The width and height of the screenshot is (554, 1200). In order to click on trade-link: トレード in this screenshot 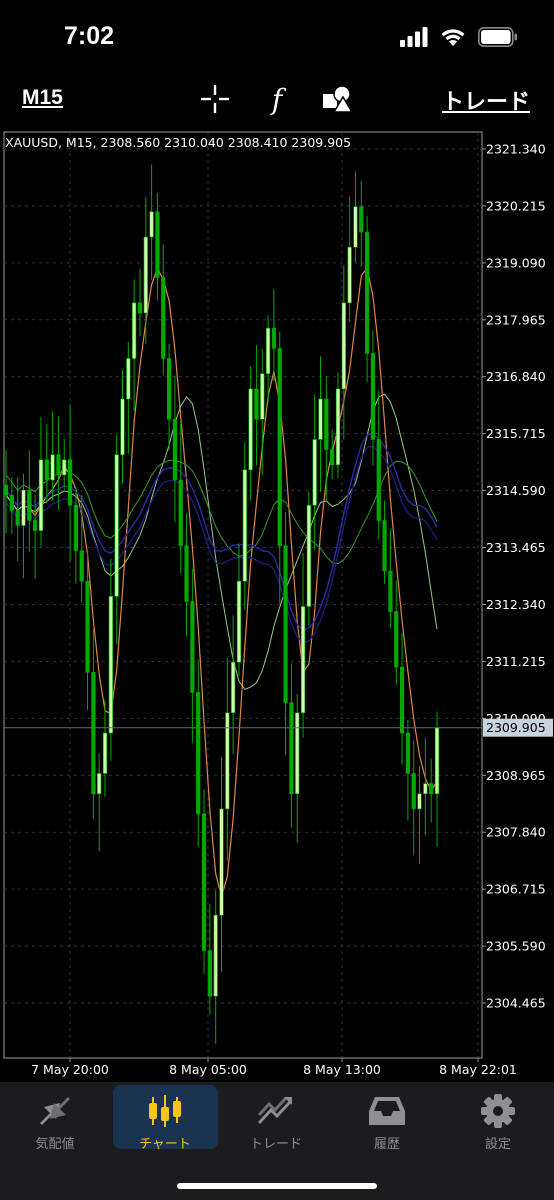, I will do `click(486, 100)`.